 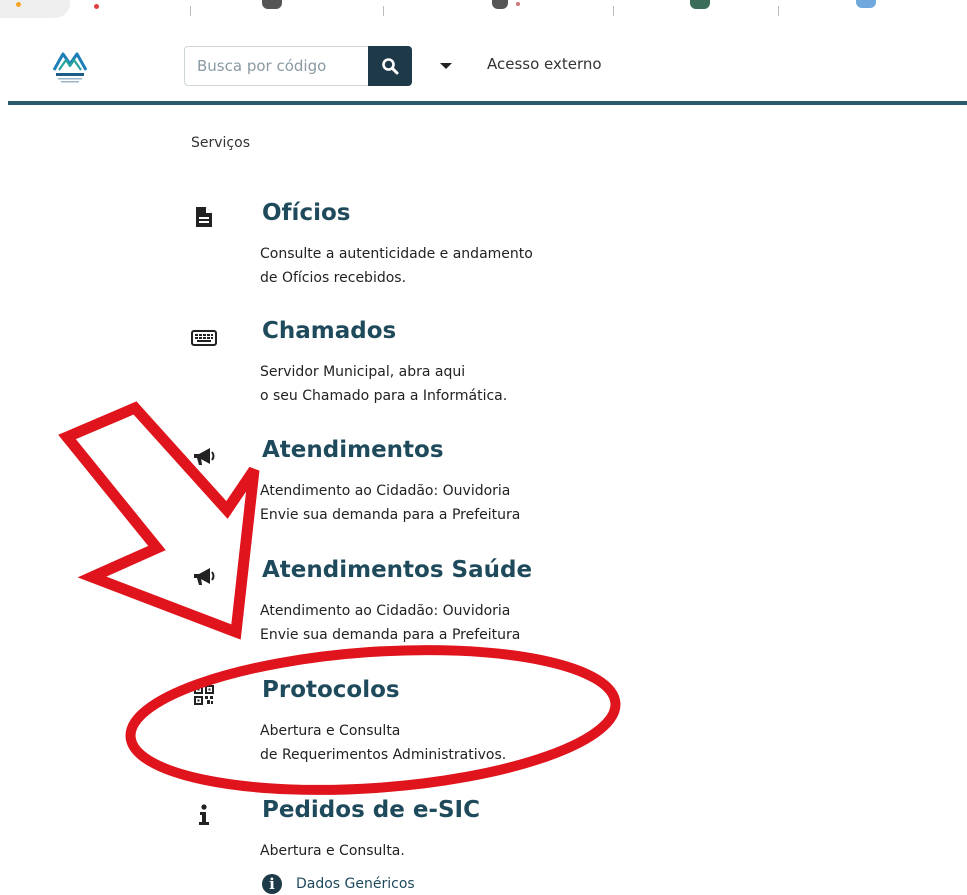 What do you see at coordinates (220, 143) in the screenshot?
I see `breadcrumb: Serviços` at bounding box center [220, 143].